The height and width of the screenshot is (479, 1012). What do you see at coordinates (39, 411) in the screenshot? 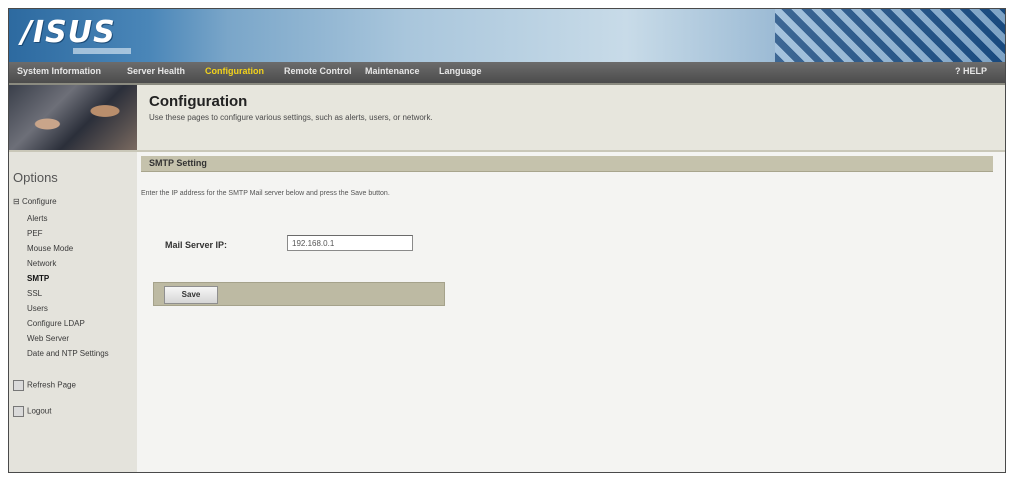
I see `logout-label: Logout` at bounding box center [39, 411].